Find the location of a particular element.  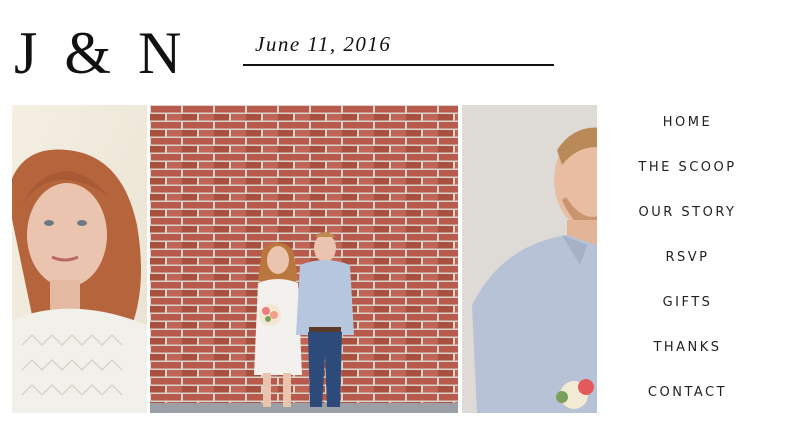

nav-thanks: THANKS is located at coordinates (687, 347).